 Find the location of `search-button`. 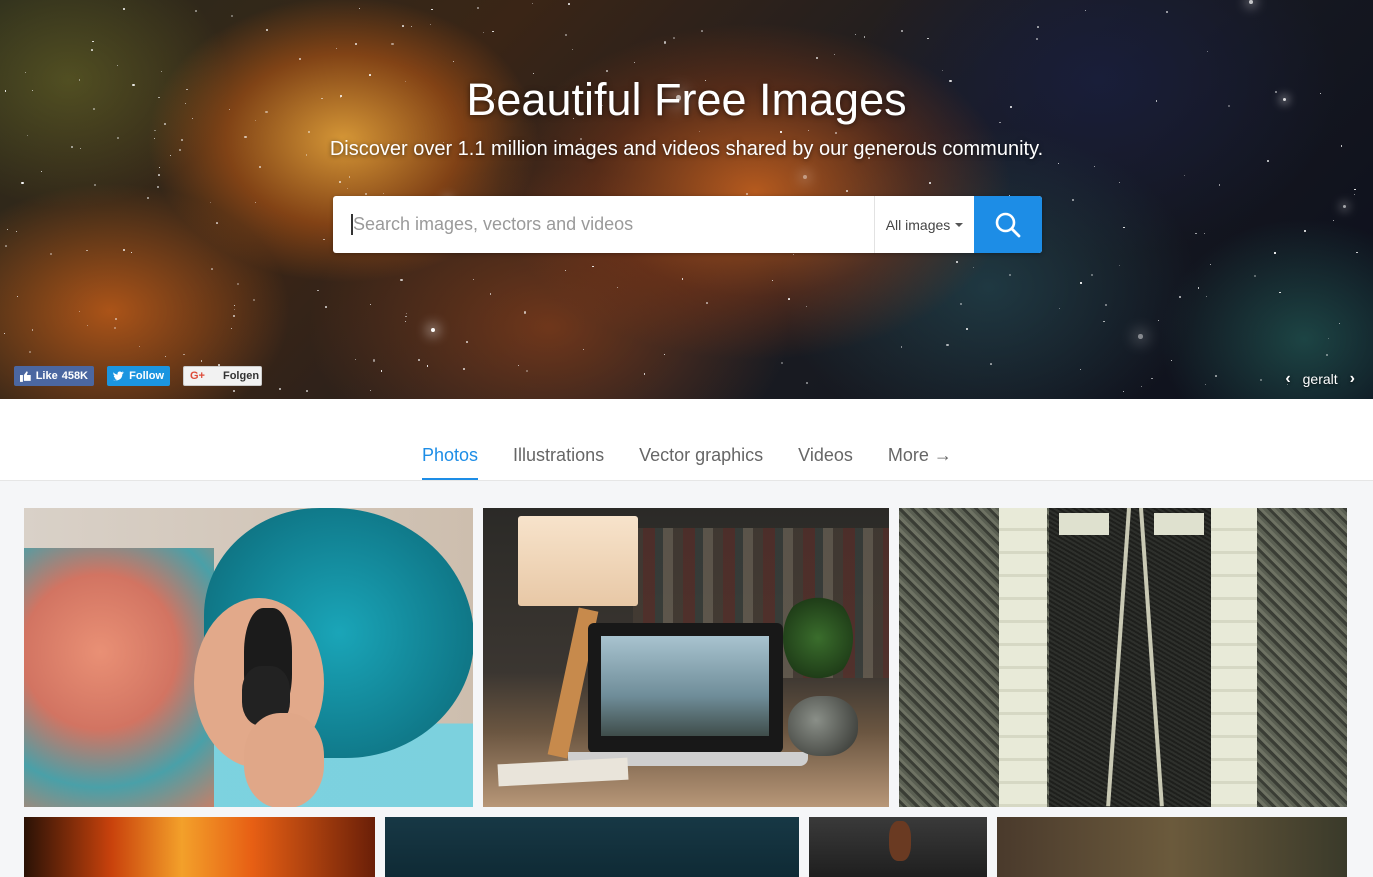

search-button is located at coordinates (1008, 224).